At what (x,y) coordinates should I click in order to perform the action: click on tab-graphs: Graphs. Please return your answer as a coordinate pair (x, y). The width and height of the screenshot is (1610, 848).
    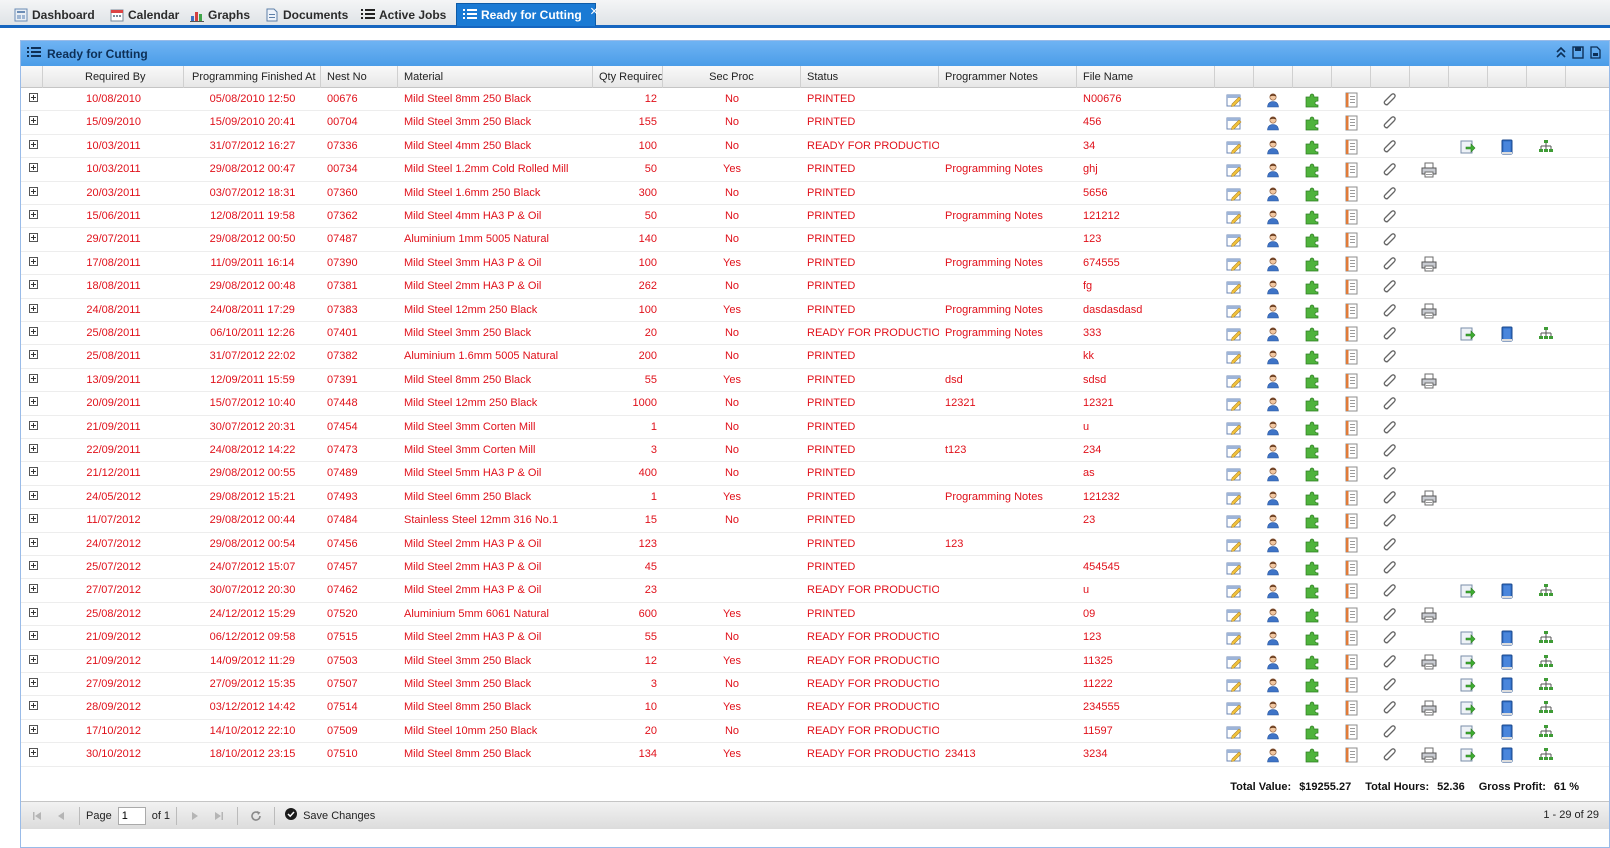
    Looking at the image, I should click on (217, 14).